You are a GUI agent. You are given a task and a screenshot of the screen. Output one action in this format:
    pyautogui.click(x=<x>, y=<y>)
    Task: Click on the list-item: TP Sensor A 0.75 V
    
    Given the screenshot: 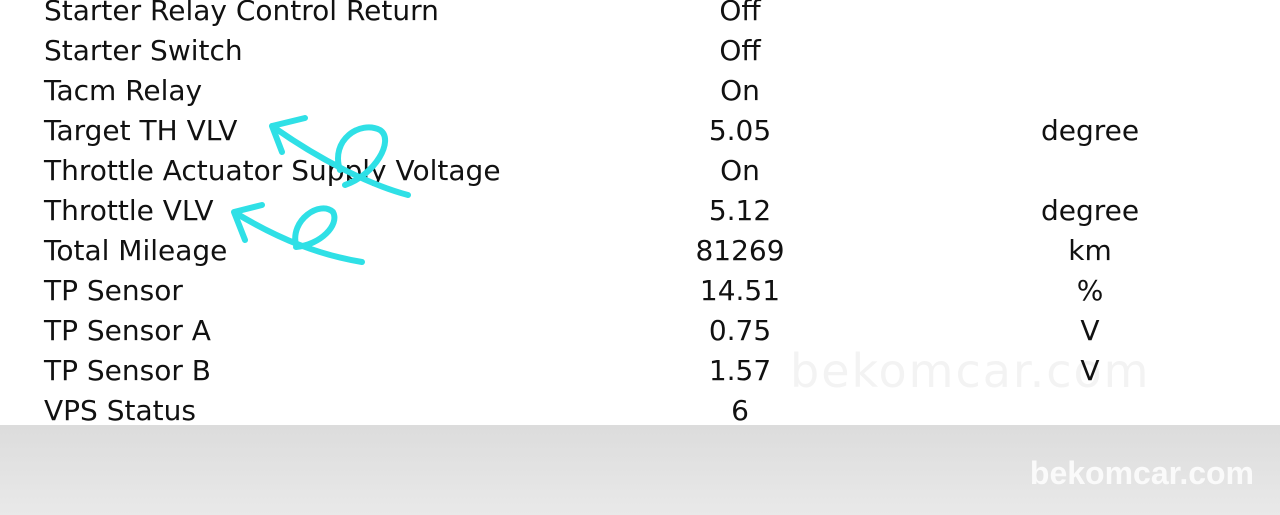 What is the action you would take?
    pyautogui.click(x=640, y=331)
    